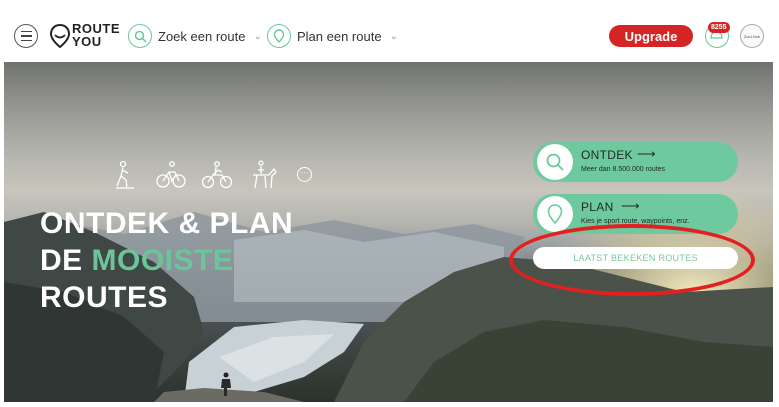  I want to click on discover-subtitle: Meer dan 8.500.000 routes, so click(623, 169).